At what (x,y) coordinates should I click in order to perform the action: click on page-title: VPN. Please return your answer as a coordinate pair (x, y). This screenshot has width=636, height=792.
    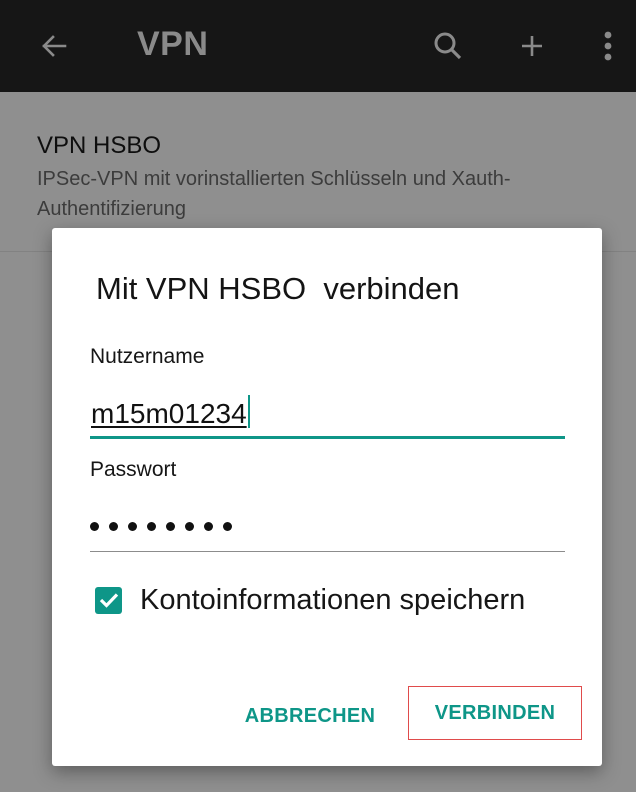
    Looking at the image, I should click on (173, 44).